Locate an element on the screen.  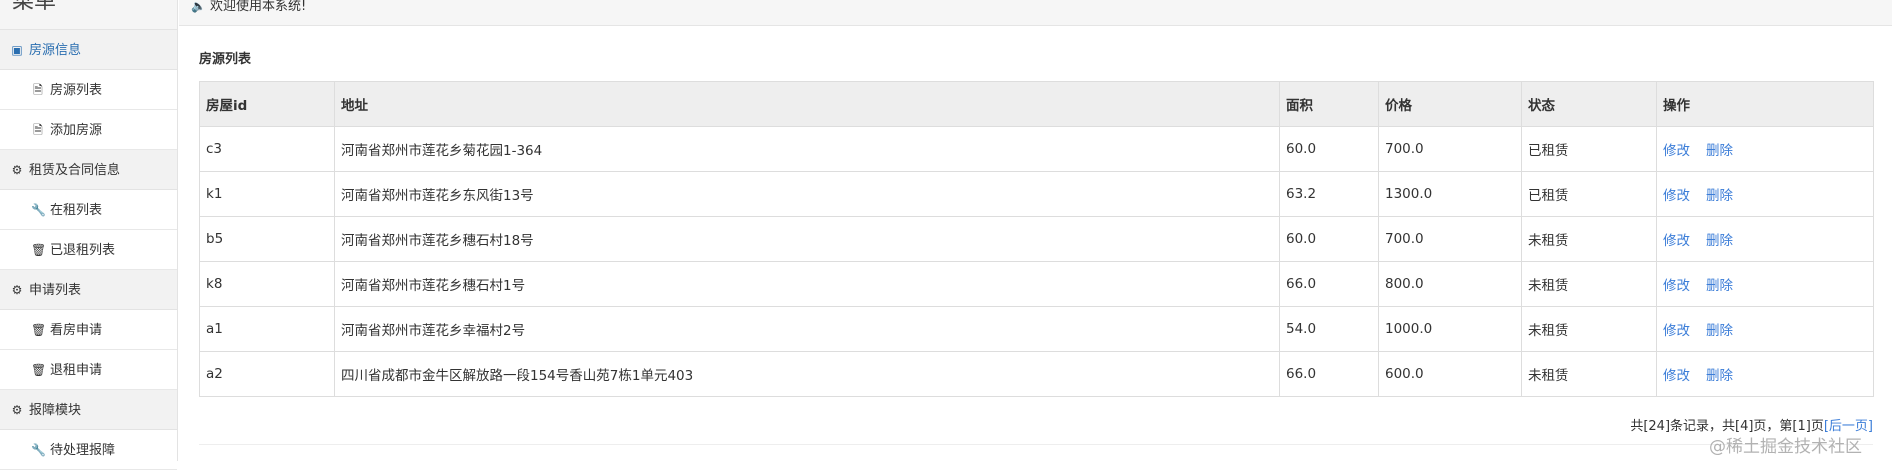
table-row: k1 河南省郑州市莲花乡东风街13号 63.2 1300.0 已租赁 修改 删除 is located at coordinates (1036, 194).